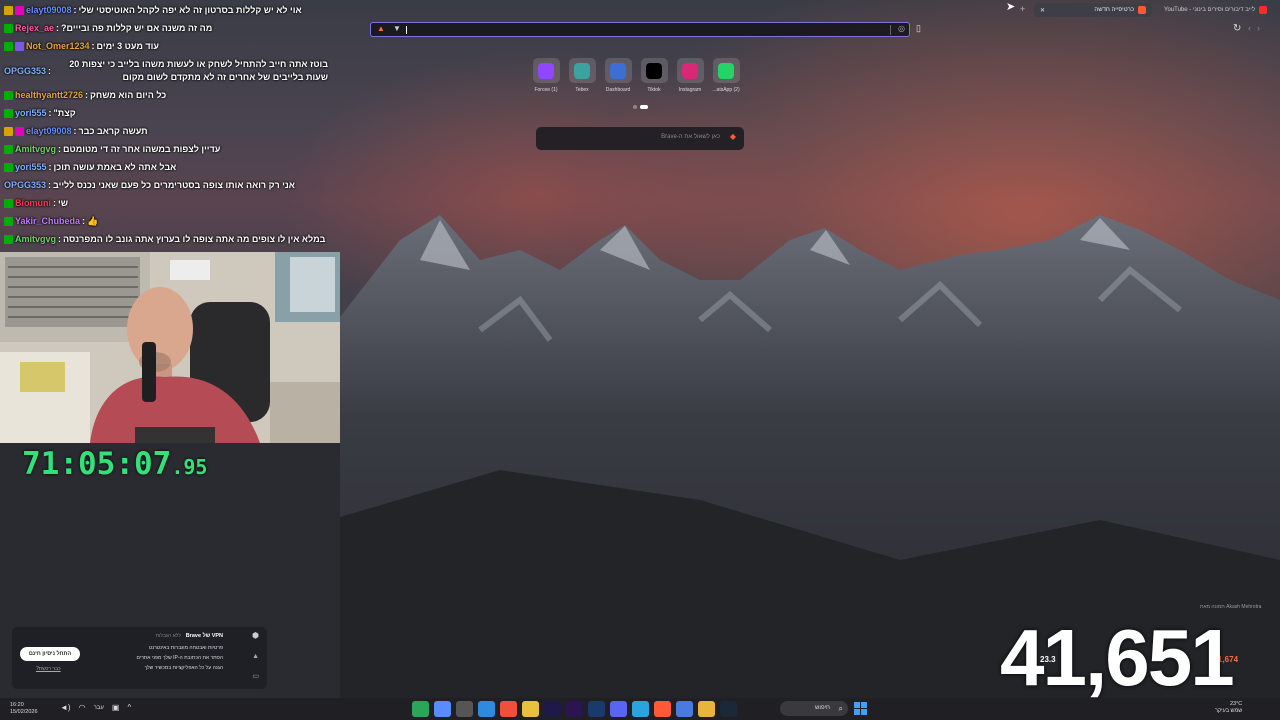 The image size is (1280, 720). What do you see at coordinates (168, 636) in the screenshot?
I see `vpn-subtitle: ללא הגבלות` at bounding box center [168, 636].